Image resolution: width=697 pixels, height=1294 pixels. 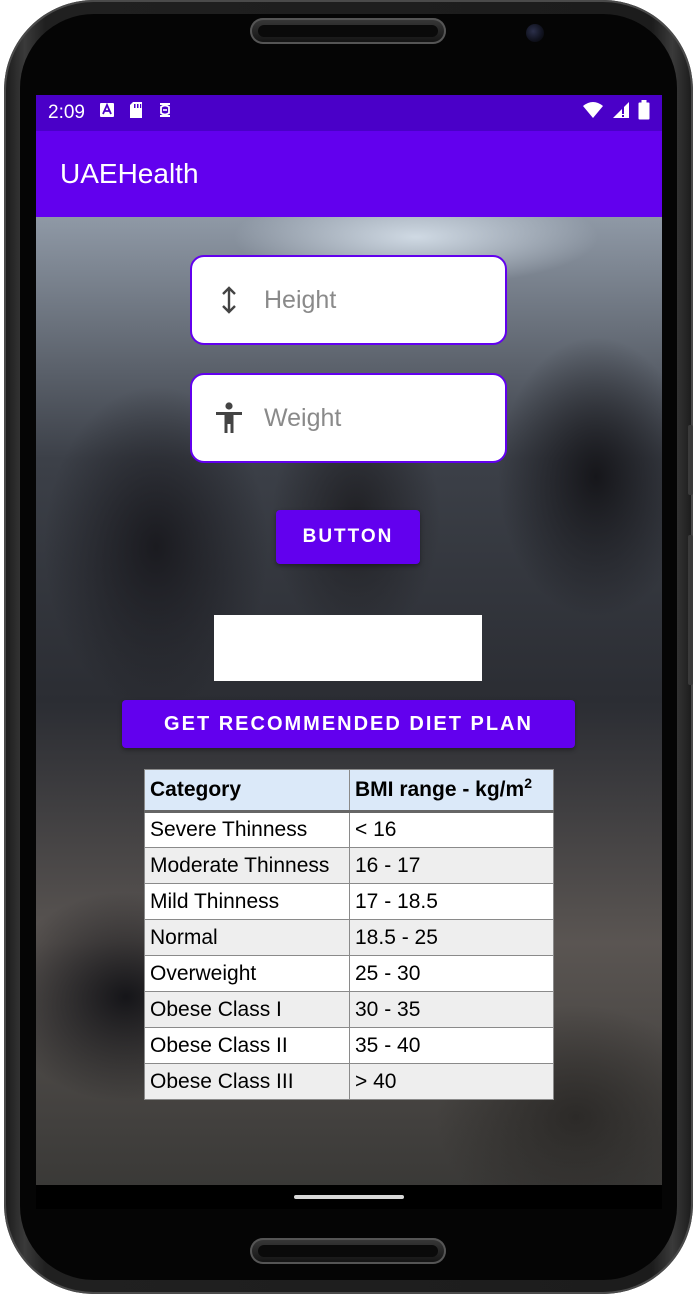 I want to click on height-field, so click(x=348, y=300).